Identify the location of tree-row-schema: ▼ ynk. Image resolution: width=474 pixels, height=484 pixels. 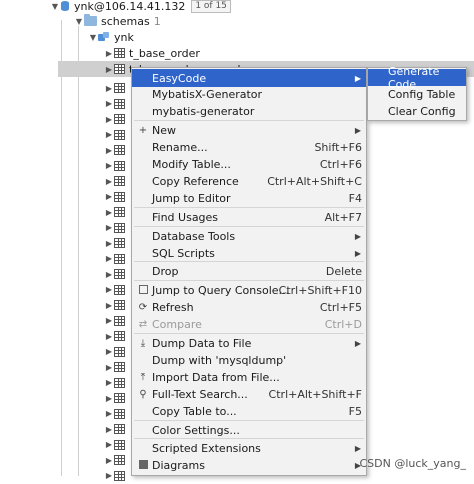
(111, 37).